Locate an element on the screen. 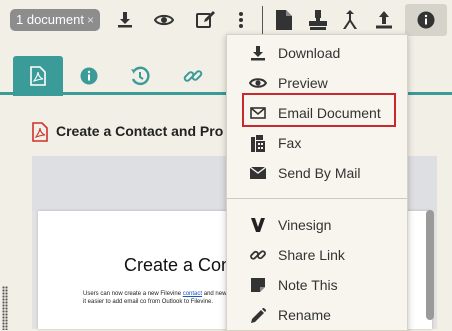 The width and height of the screenshot is (452, 331). menu-item-label: Note This is located at coordinates (308, 285).